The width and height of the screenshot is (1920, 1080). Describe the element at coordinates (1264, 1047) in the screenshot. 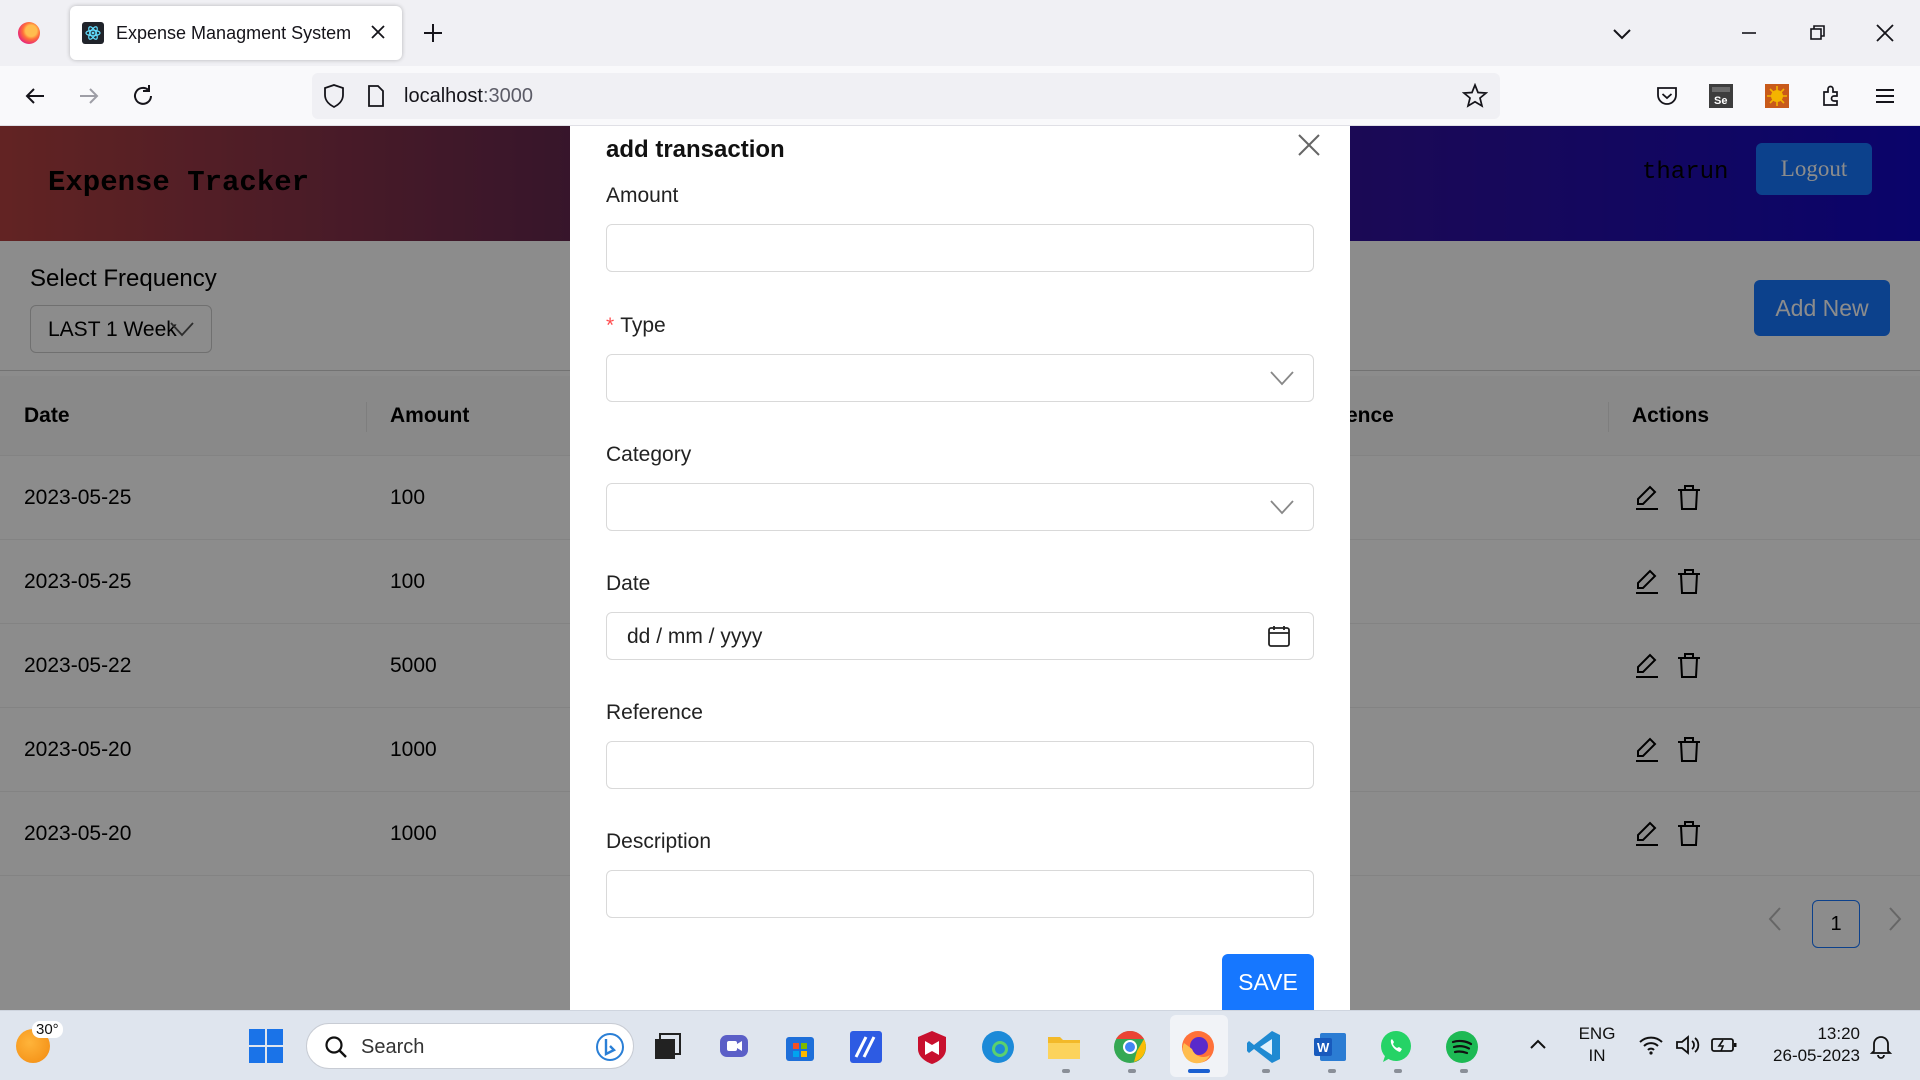

I see `vscode-icon` at that location.